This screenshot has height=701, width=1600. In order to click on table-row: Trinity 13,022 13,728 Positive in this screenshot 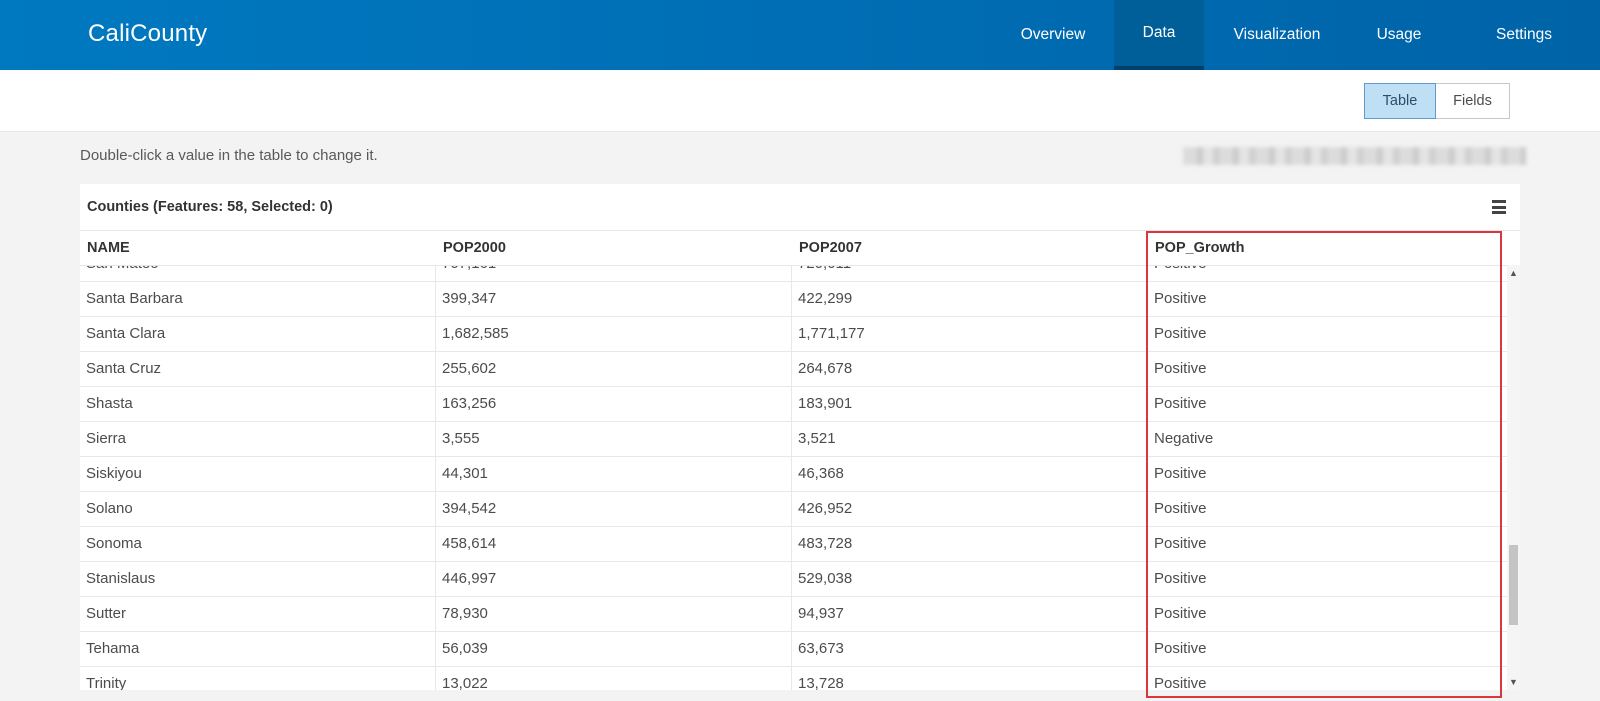, I will do `click(793, 678)`.